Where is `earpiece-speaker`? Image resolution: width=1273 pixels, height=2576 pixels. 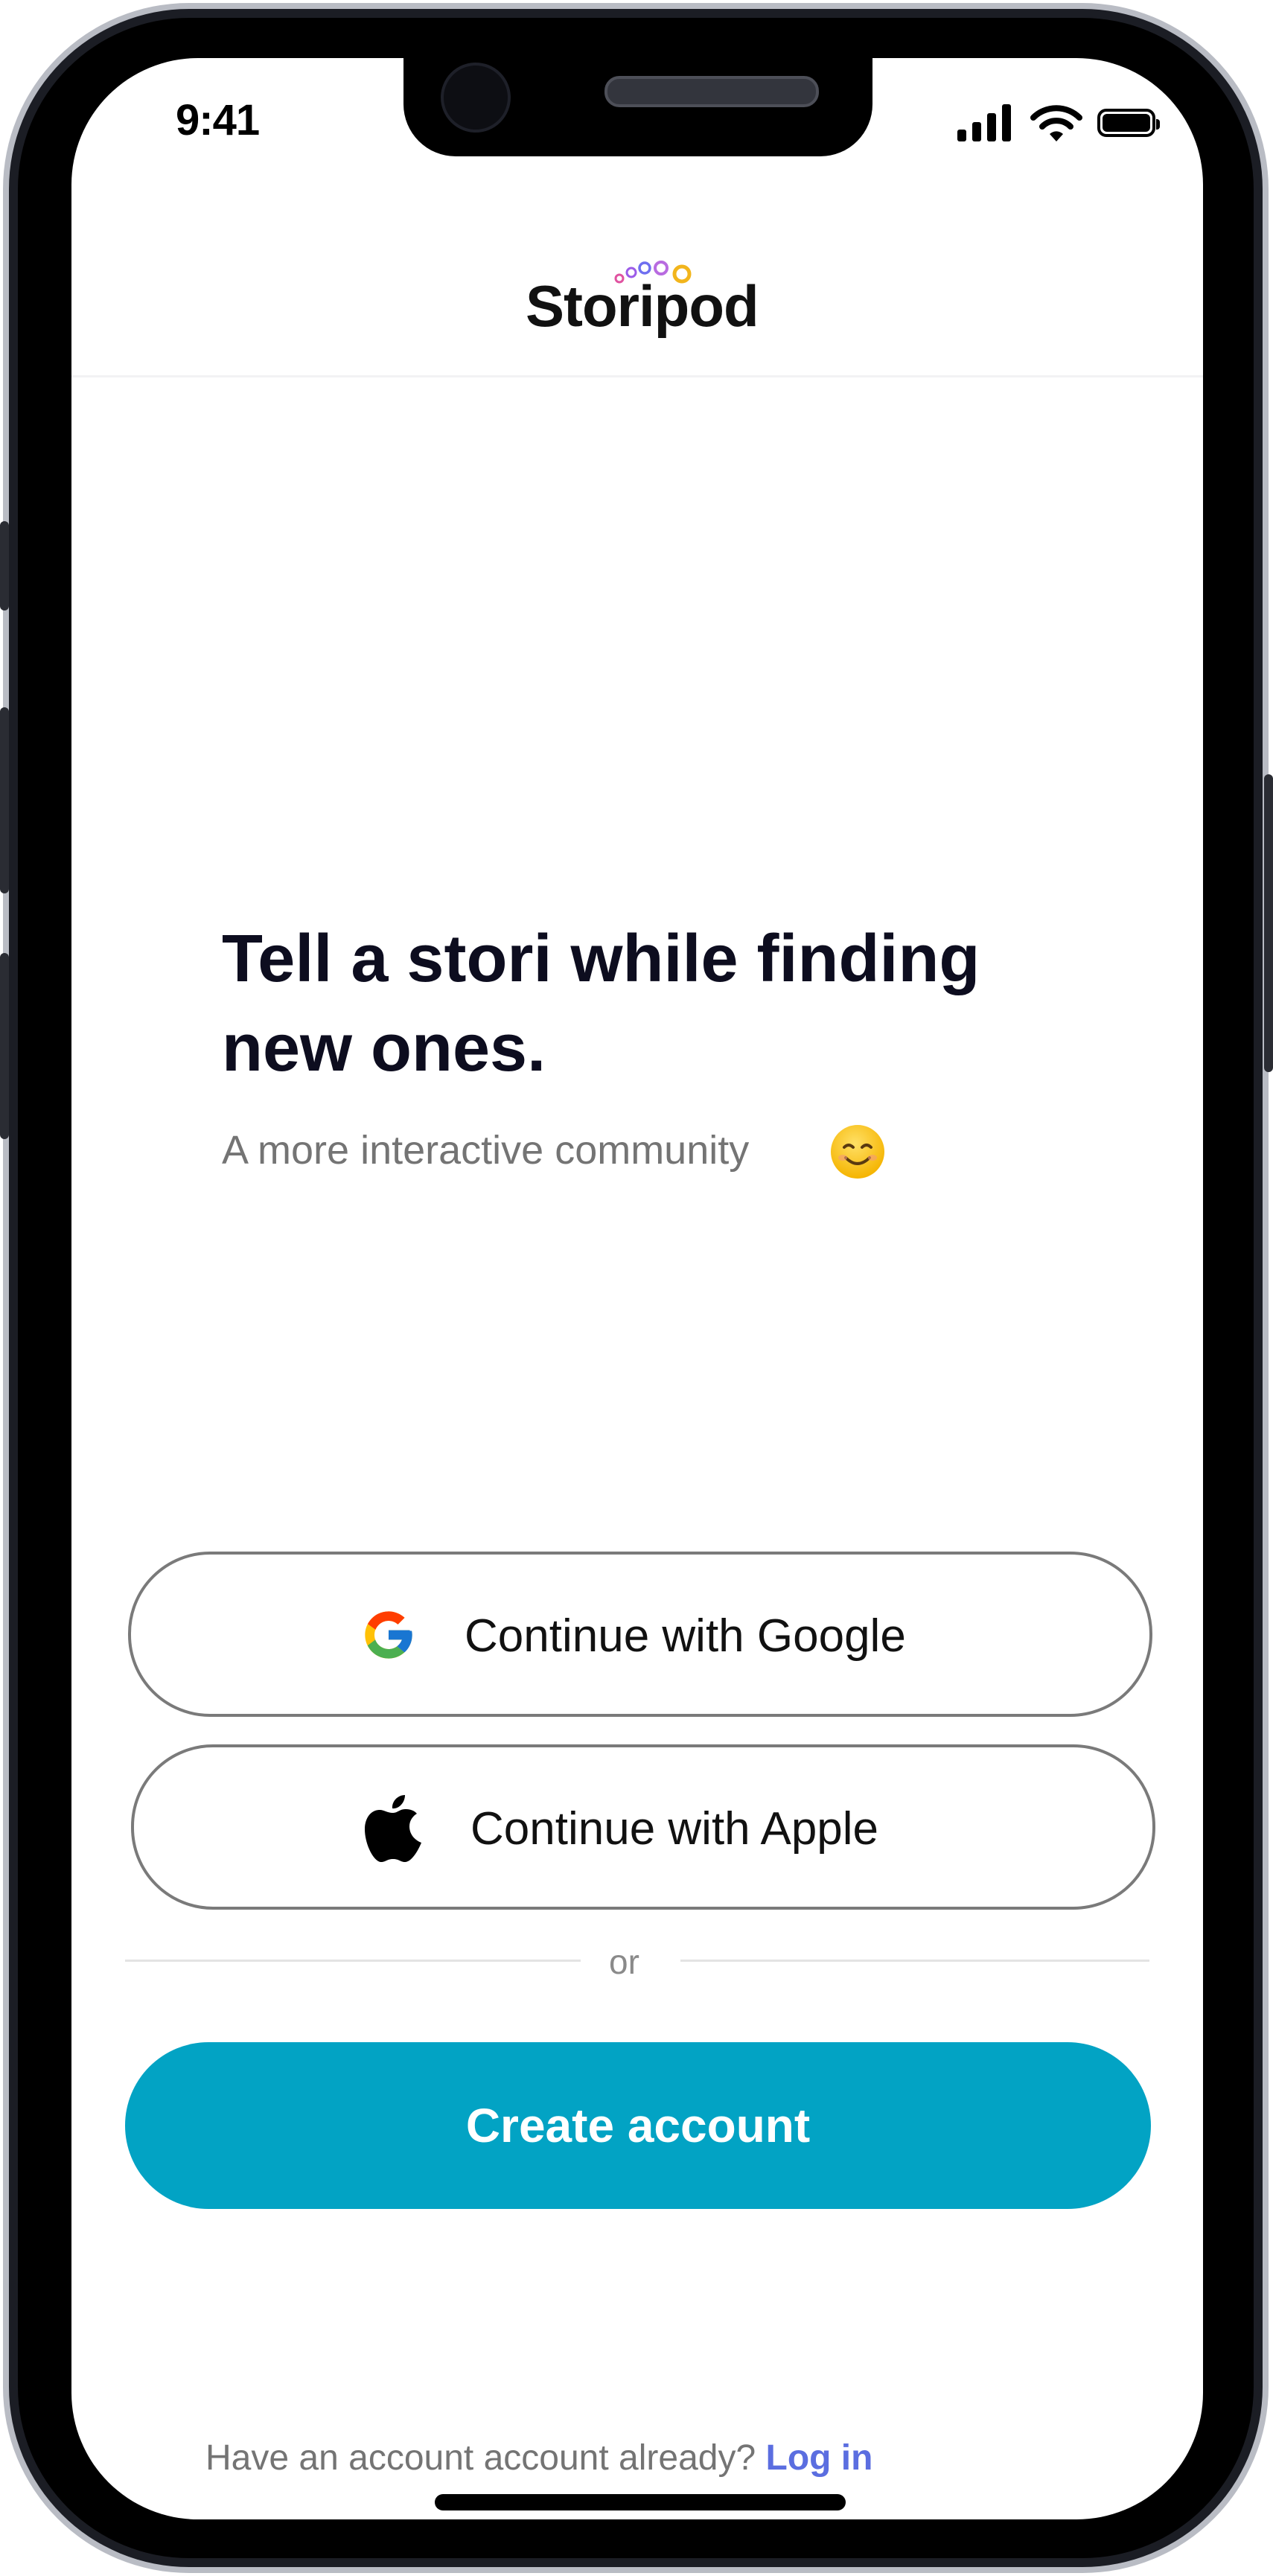 earpiece-speaker is located at coordinates (711, 91).